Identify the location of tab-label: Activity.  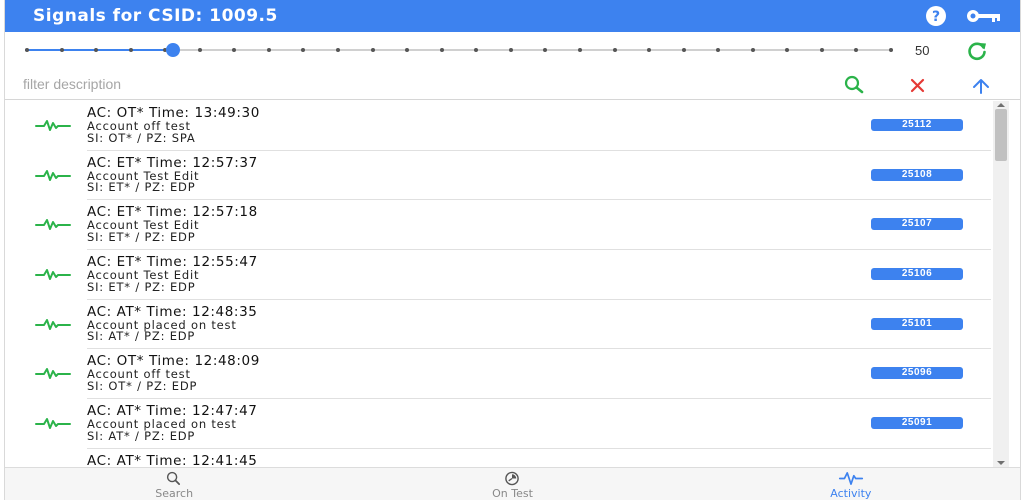
(851, 493).